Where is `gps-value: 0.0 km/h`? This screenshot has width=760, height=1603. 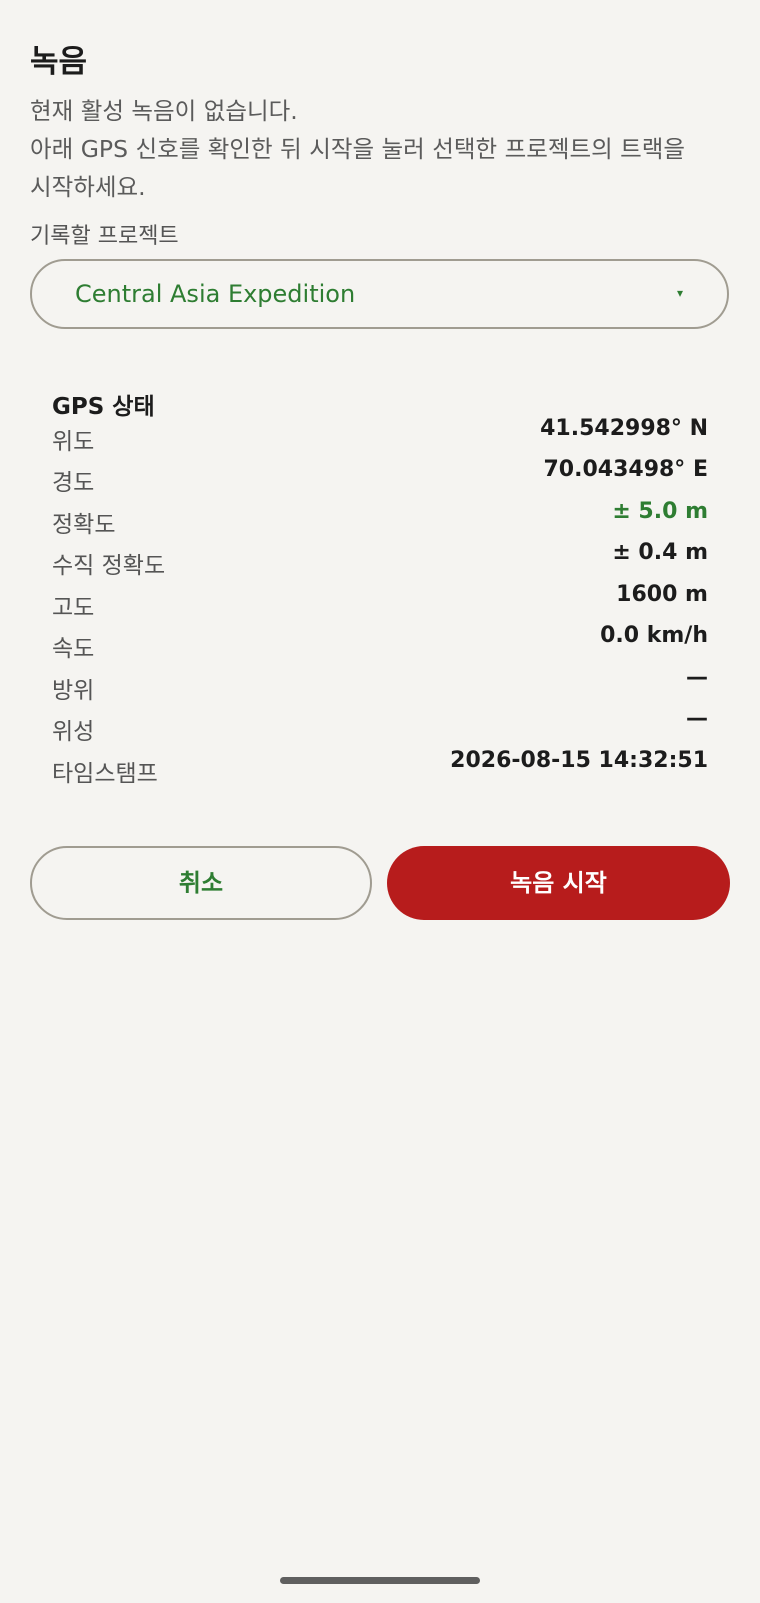
gps-value: 0.0 km/h is located at coordinates (654, 635).